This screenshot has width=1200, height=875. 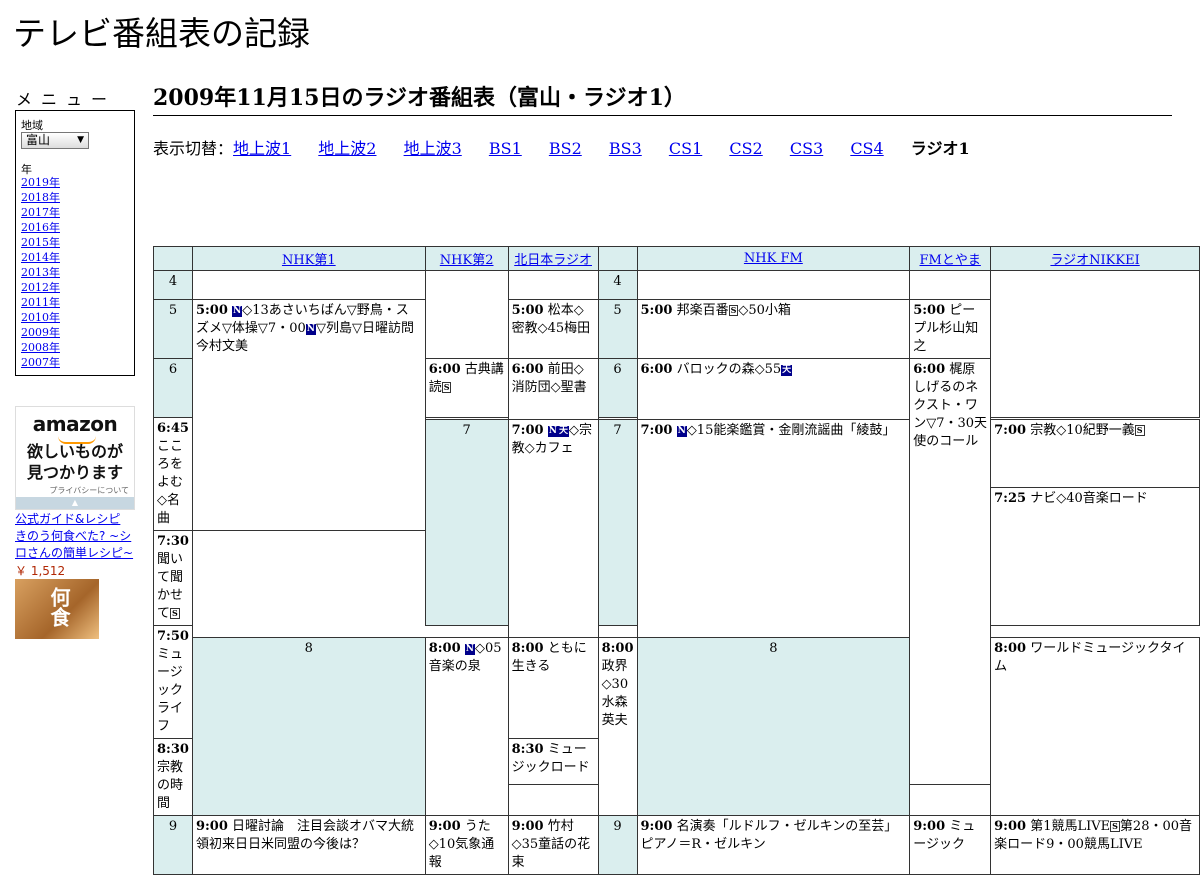 I want to click on switch-link: BS3, so click(x=625, y=148).